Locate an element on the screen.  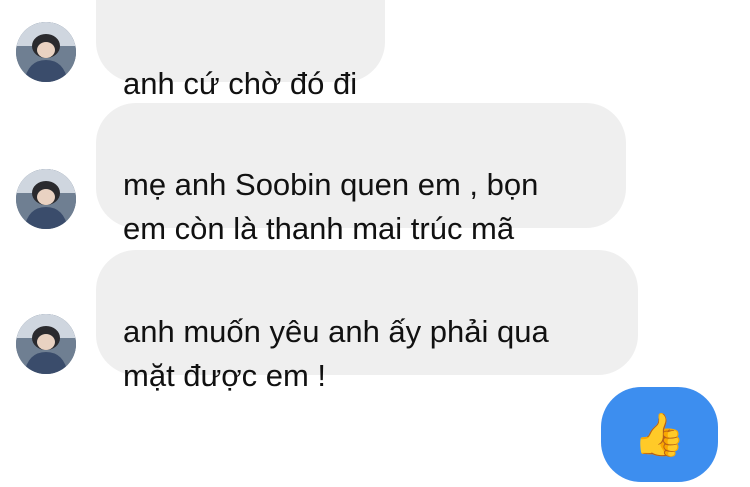
message-text: anh cứ chờ đó đi is located at coordinates (240, 83).